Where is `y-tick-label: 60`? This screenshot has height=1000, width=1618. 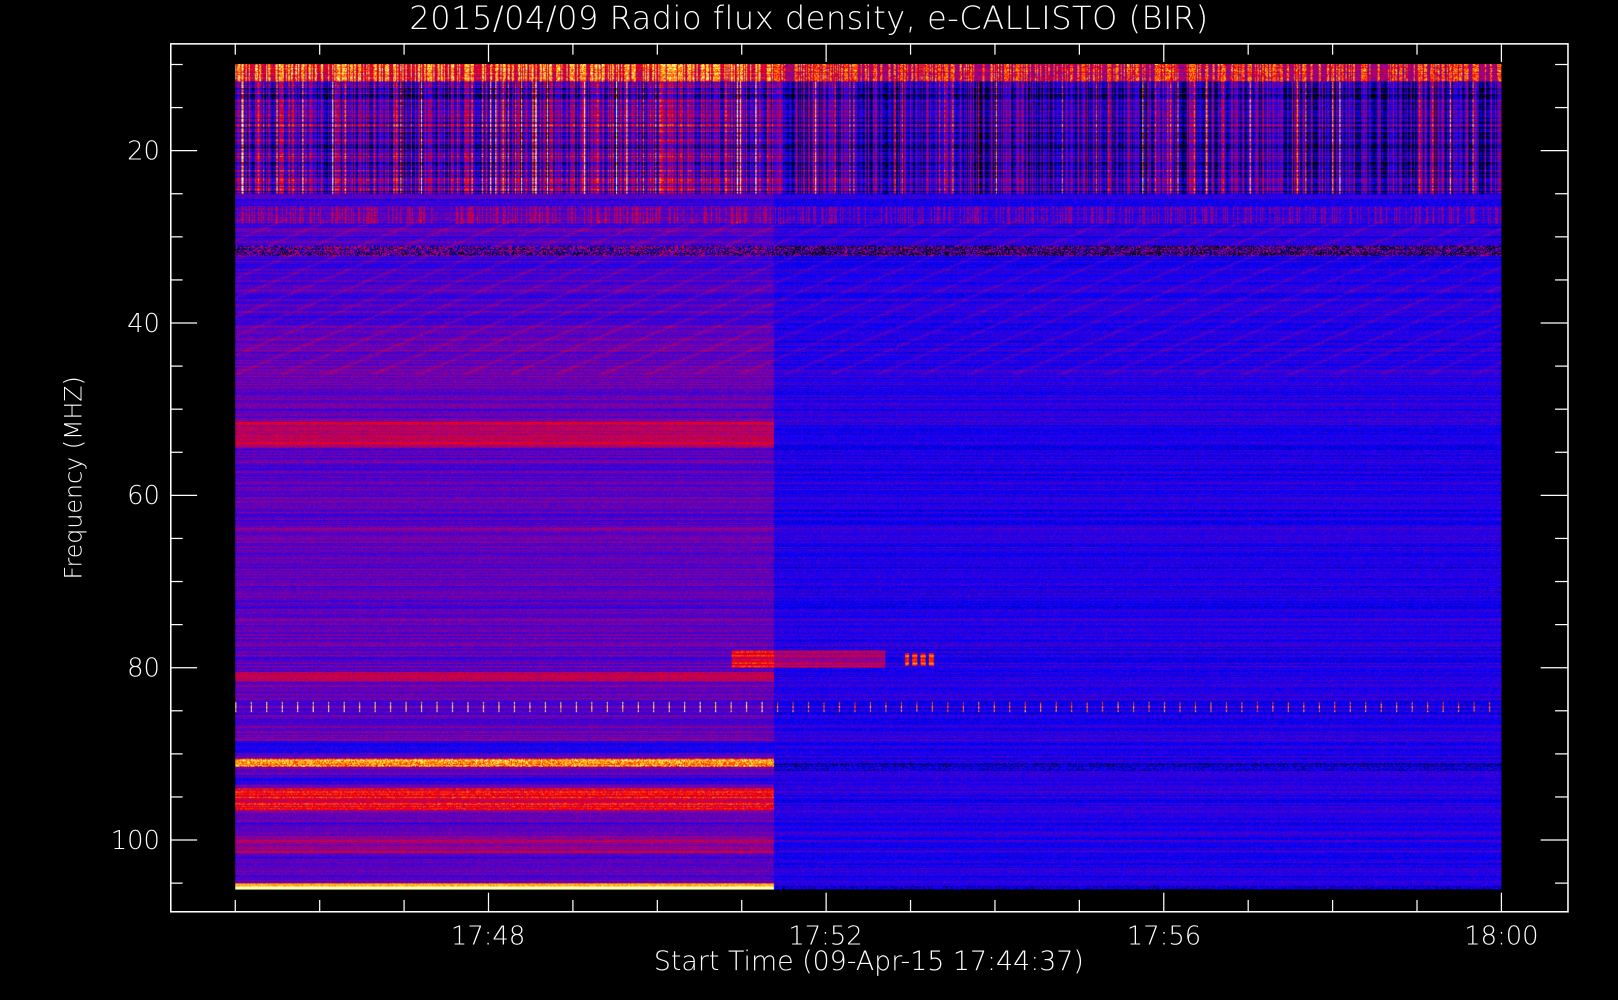
y-tick-label: 60 is located at coordinates (143, 495).